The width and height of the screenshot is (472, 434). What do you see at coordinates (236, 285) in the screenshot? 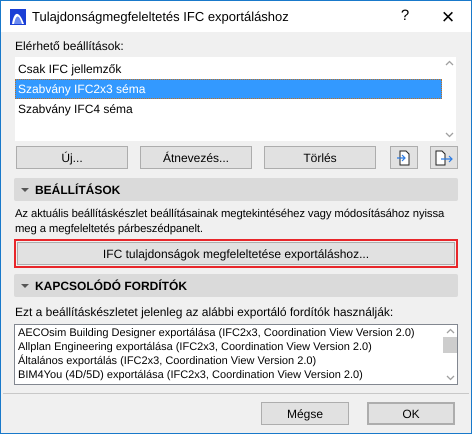
I see `section-header: KAPCSOLÓDÓ FORDÍTÓK` at bounding box center [236, 285].